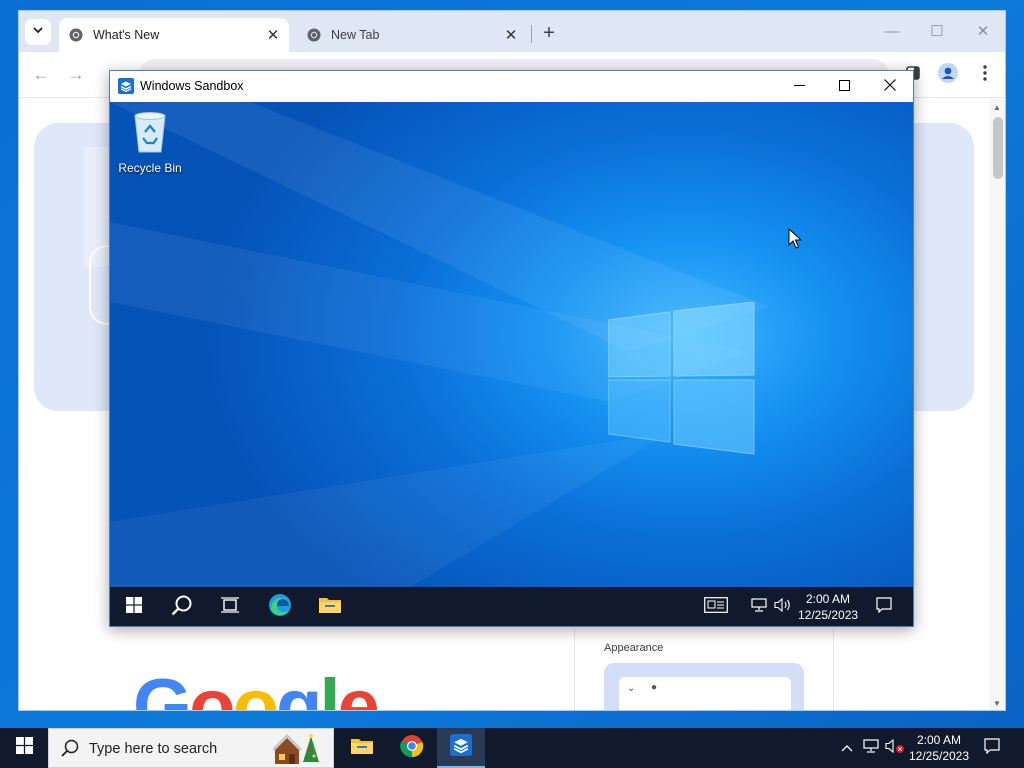  What do you see at coordinates (192, 86) in the screenshot?
I see `sandbox-title: Windows Sandbox` at bounding box center [192, 86].